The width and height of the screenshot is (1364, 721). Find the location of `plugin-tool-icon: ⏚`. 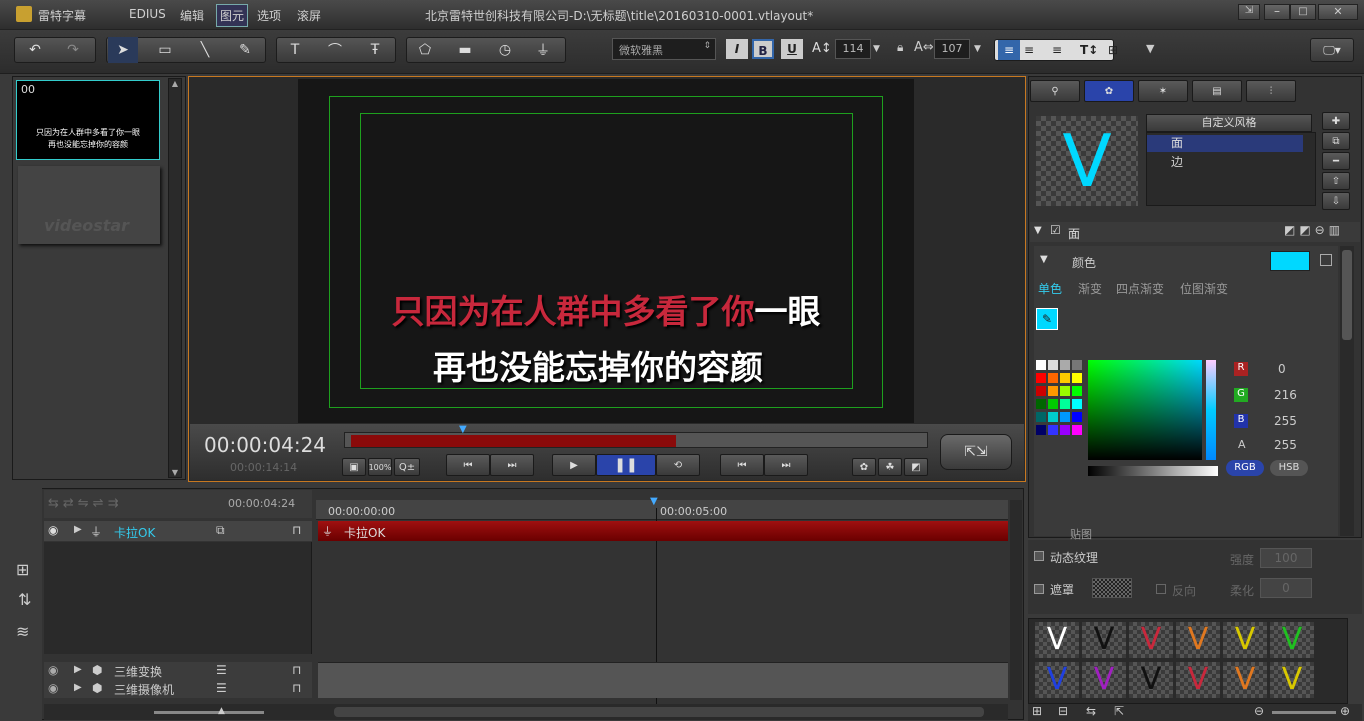

plugin-tool-icon: ⏚ is located at coordinates (543, 50).